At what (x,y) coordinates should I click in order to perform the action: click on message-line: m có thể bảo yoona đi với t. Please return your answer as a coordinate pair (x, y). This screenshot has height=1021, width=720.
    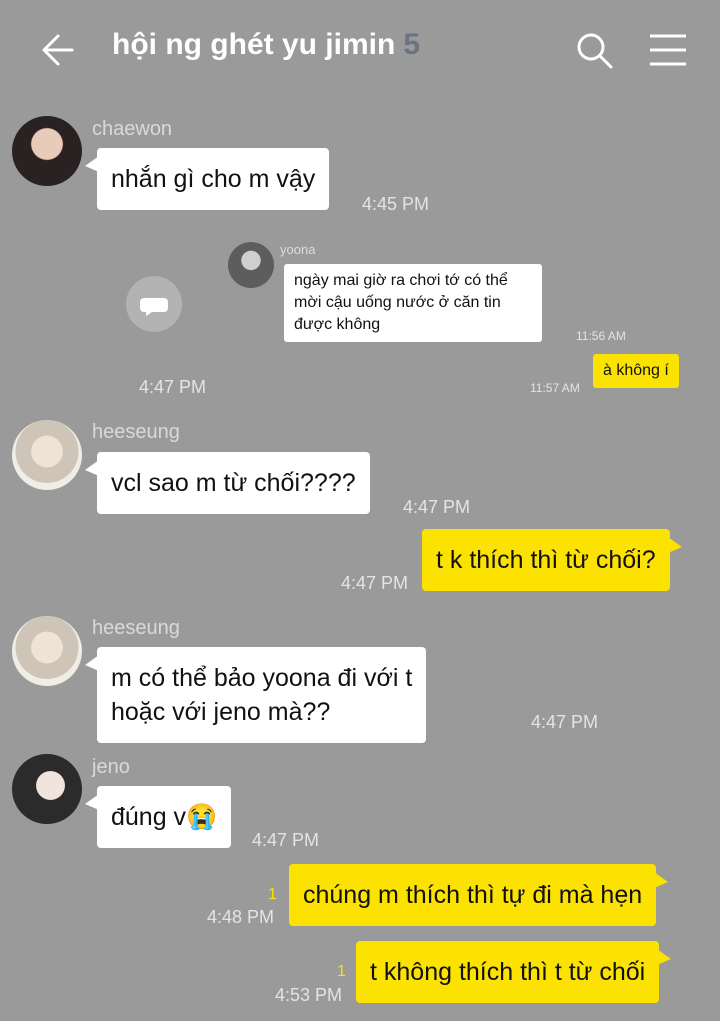
    Looking at the image, I should click on (262, 678).